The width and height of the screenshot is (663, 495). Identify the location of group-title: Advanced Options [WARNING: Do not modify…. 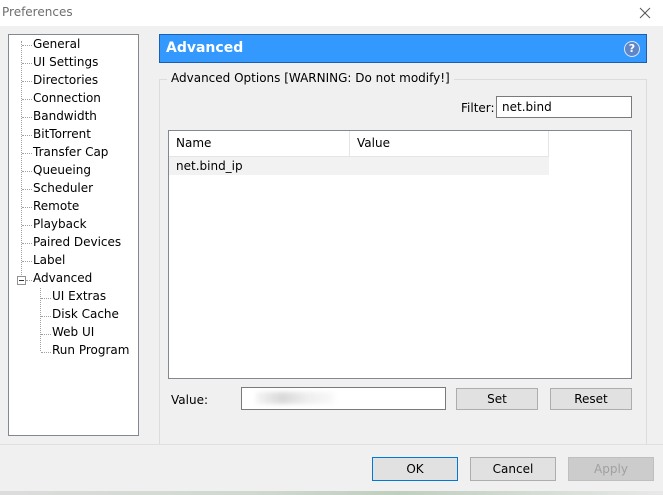
(310, 78).